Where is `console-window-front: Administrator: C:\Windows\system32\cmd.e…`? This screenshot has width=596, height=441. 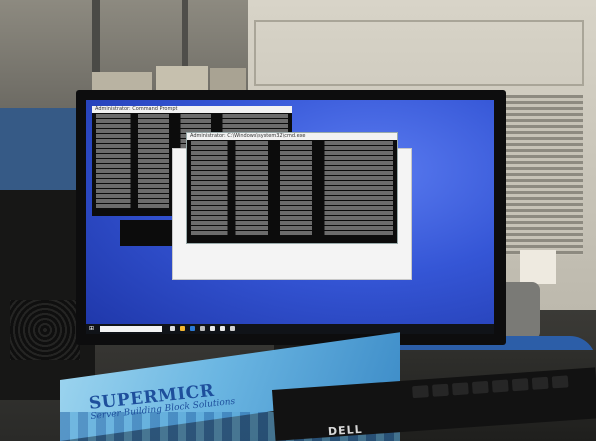 console-window-front: Administrator: C:\Windows\system32\cmd.e… is located at coordinates (292, 188).